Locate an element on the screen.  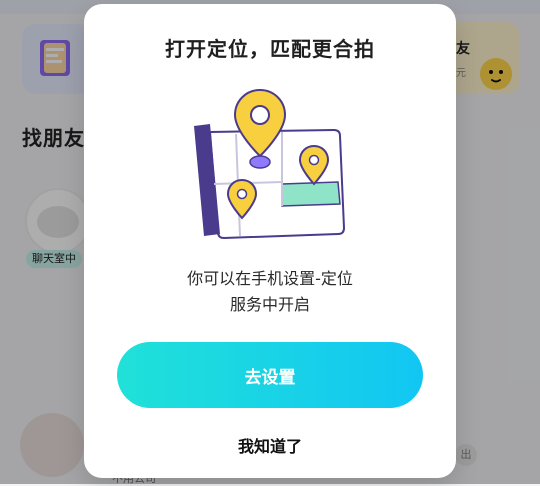
go-settings-button: 去设置 is located at coordinates (270, 375).